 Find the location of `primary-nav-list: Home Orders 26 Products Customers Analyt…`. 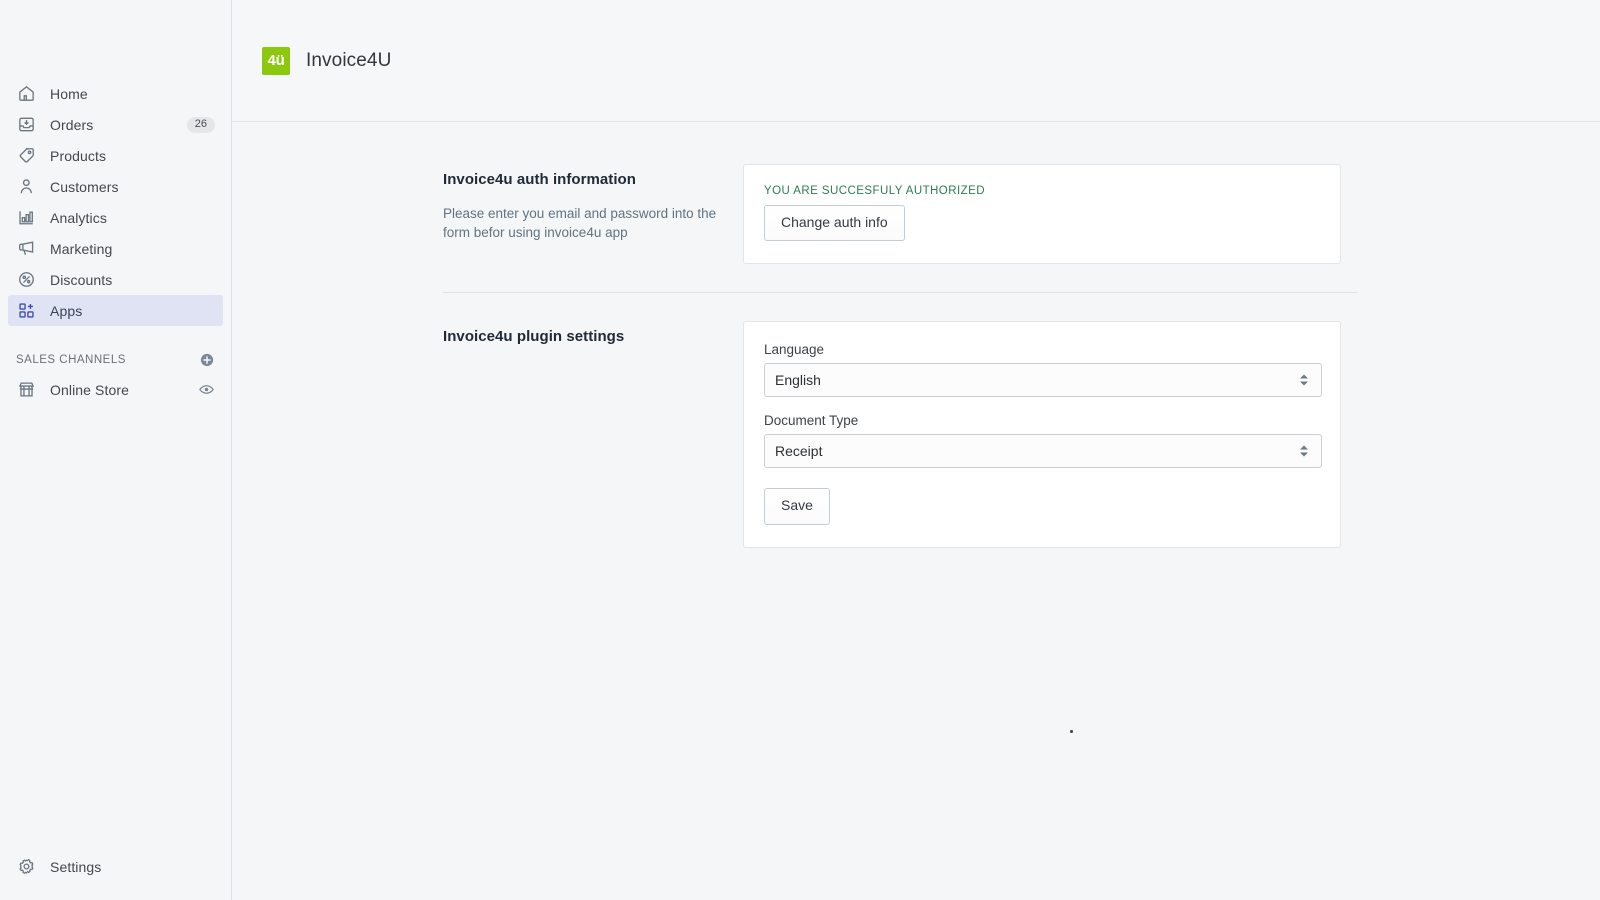

primary-nav-list: Home Orders 26 Products Customers Analyt… is located at coordinates (115, 202).